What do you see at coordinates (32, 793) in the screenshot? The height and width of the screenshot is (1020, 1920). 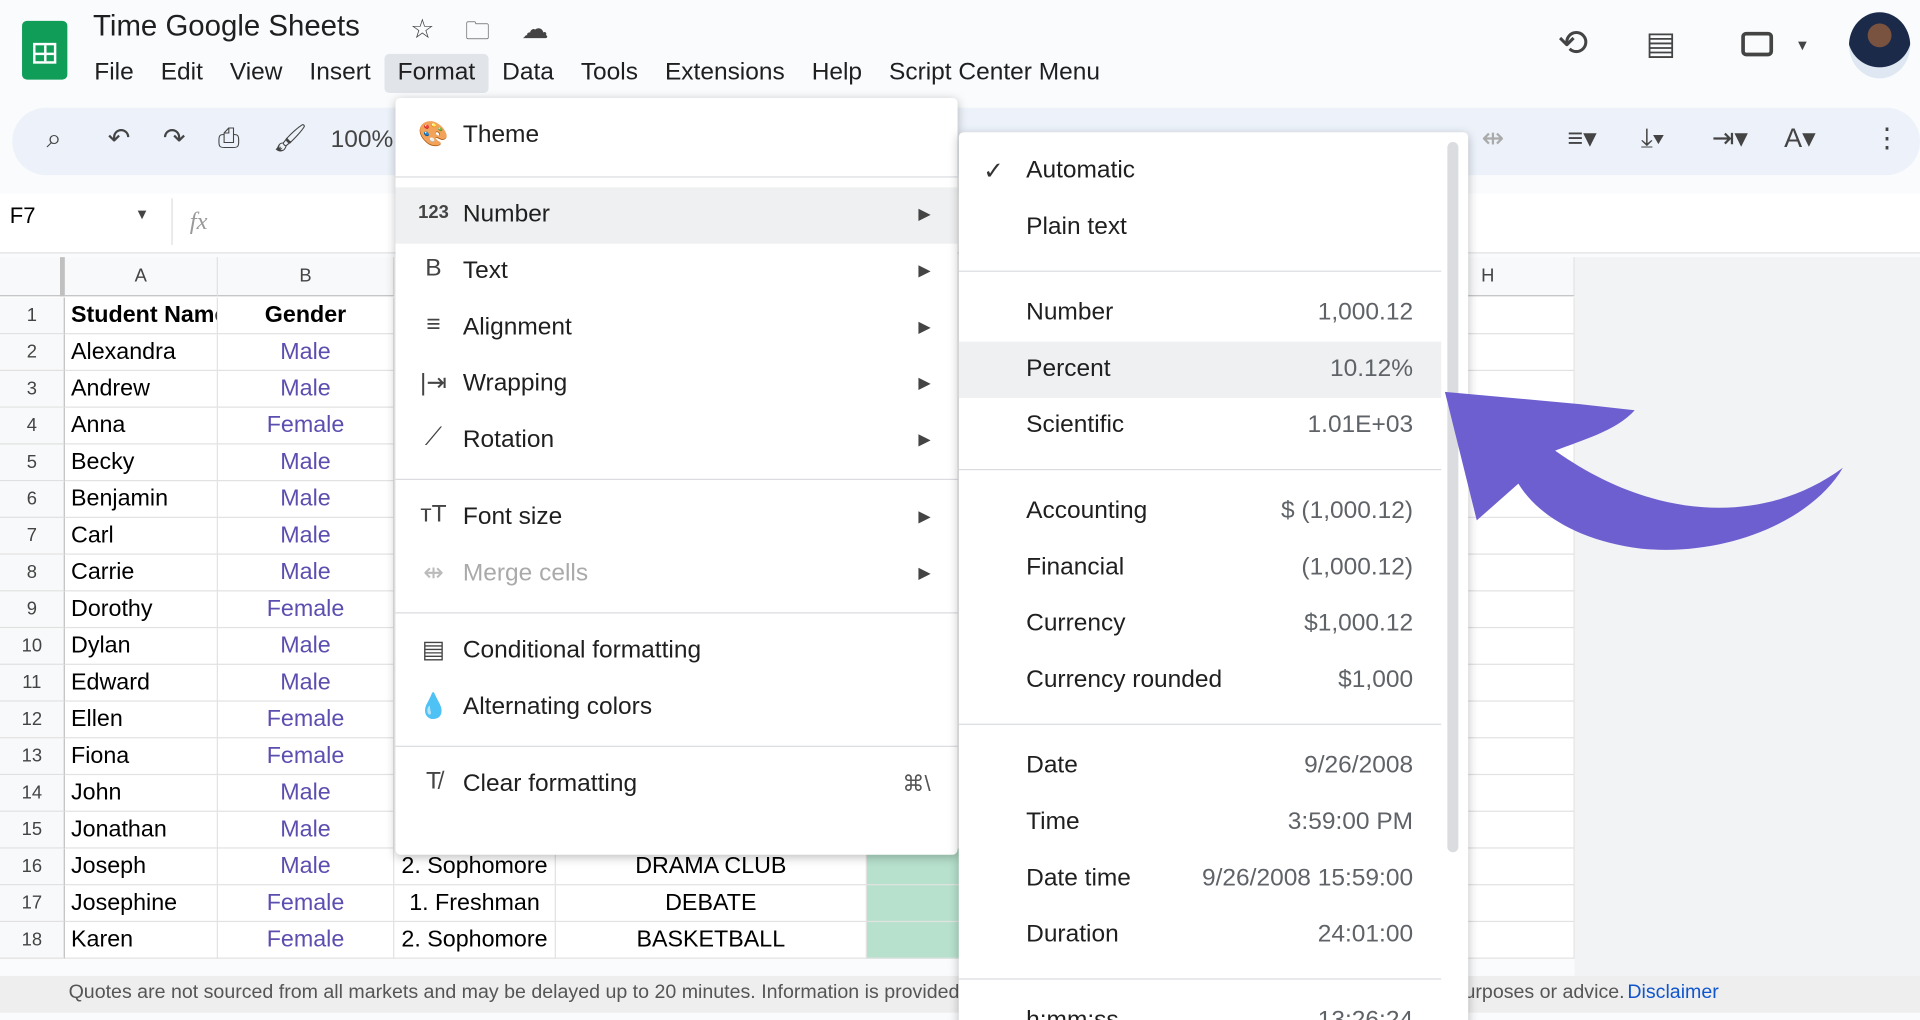 I see `row-header: 14` at bounding box center [32, 793].